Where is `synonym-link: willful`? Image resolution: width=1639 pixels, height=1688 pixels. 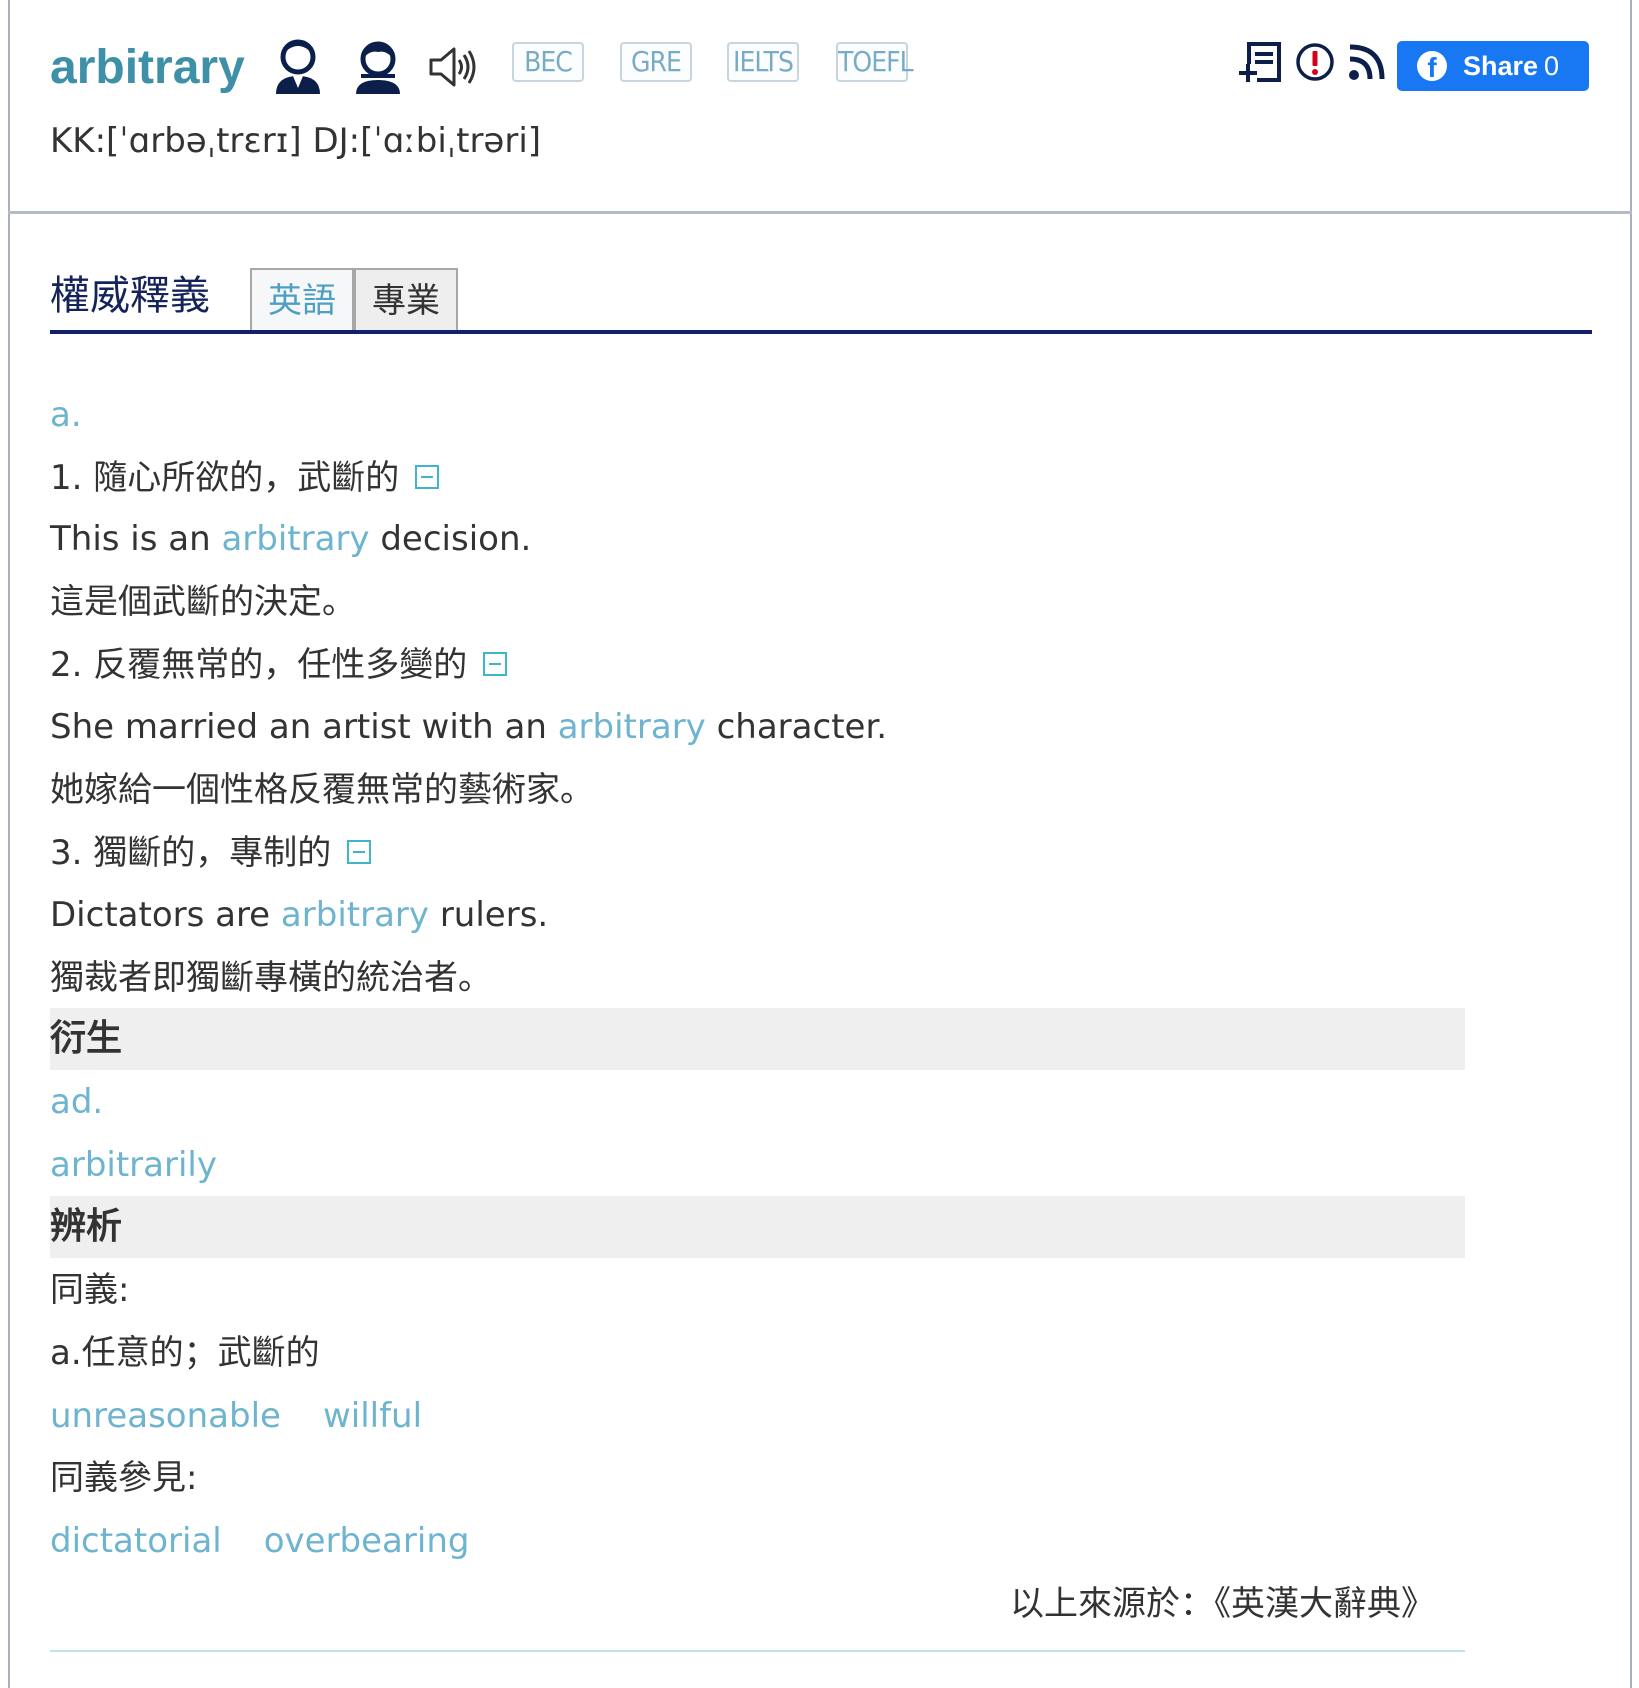 synonym-link: willful is located at coordinates (372, 1416).